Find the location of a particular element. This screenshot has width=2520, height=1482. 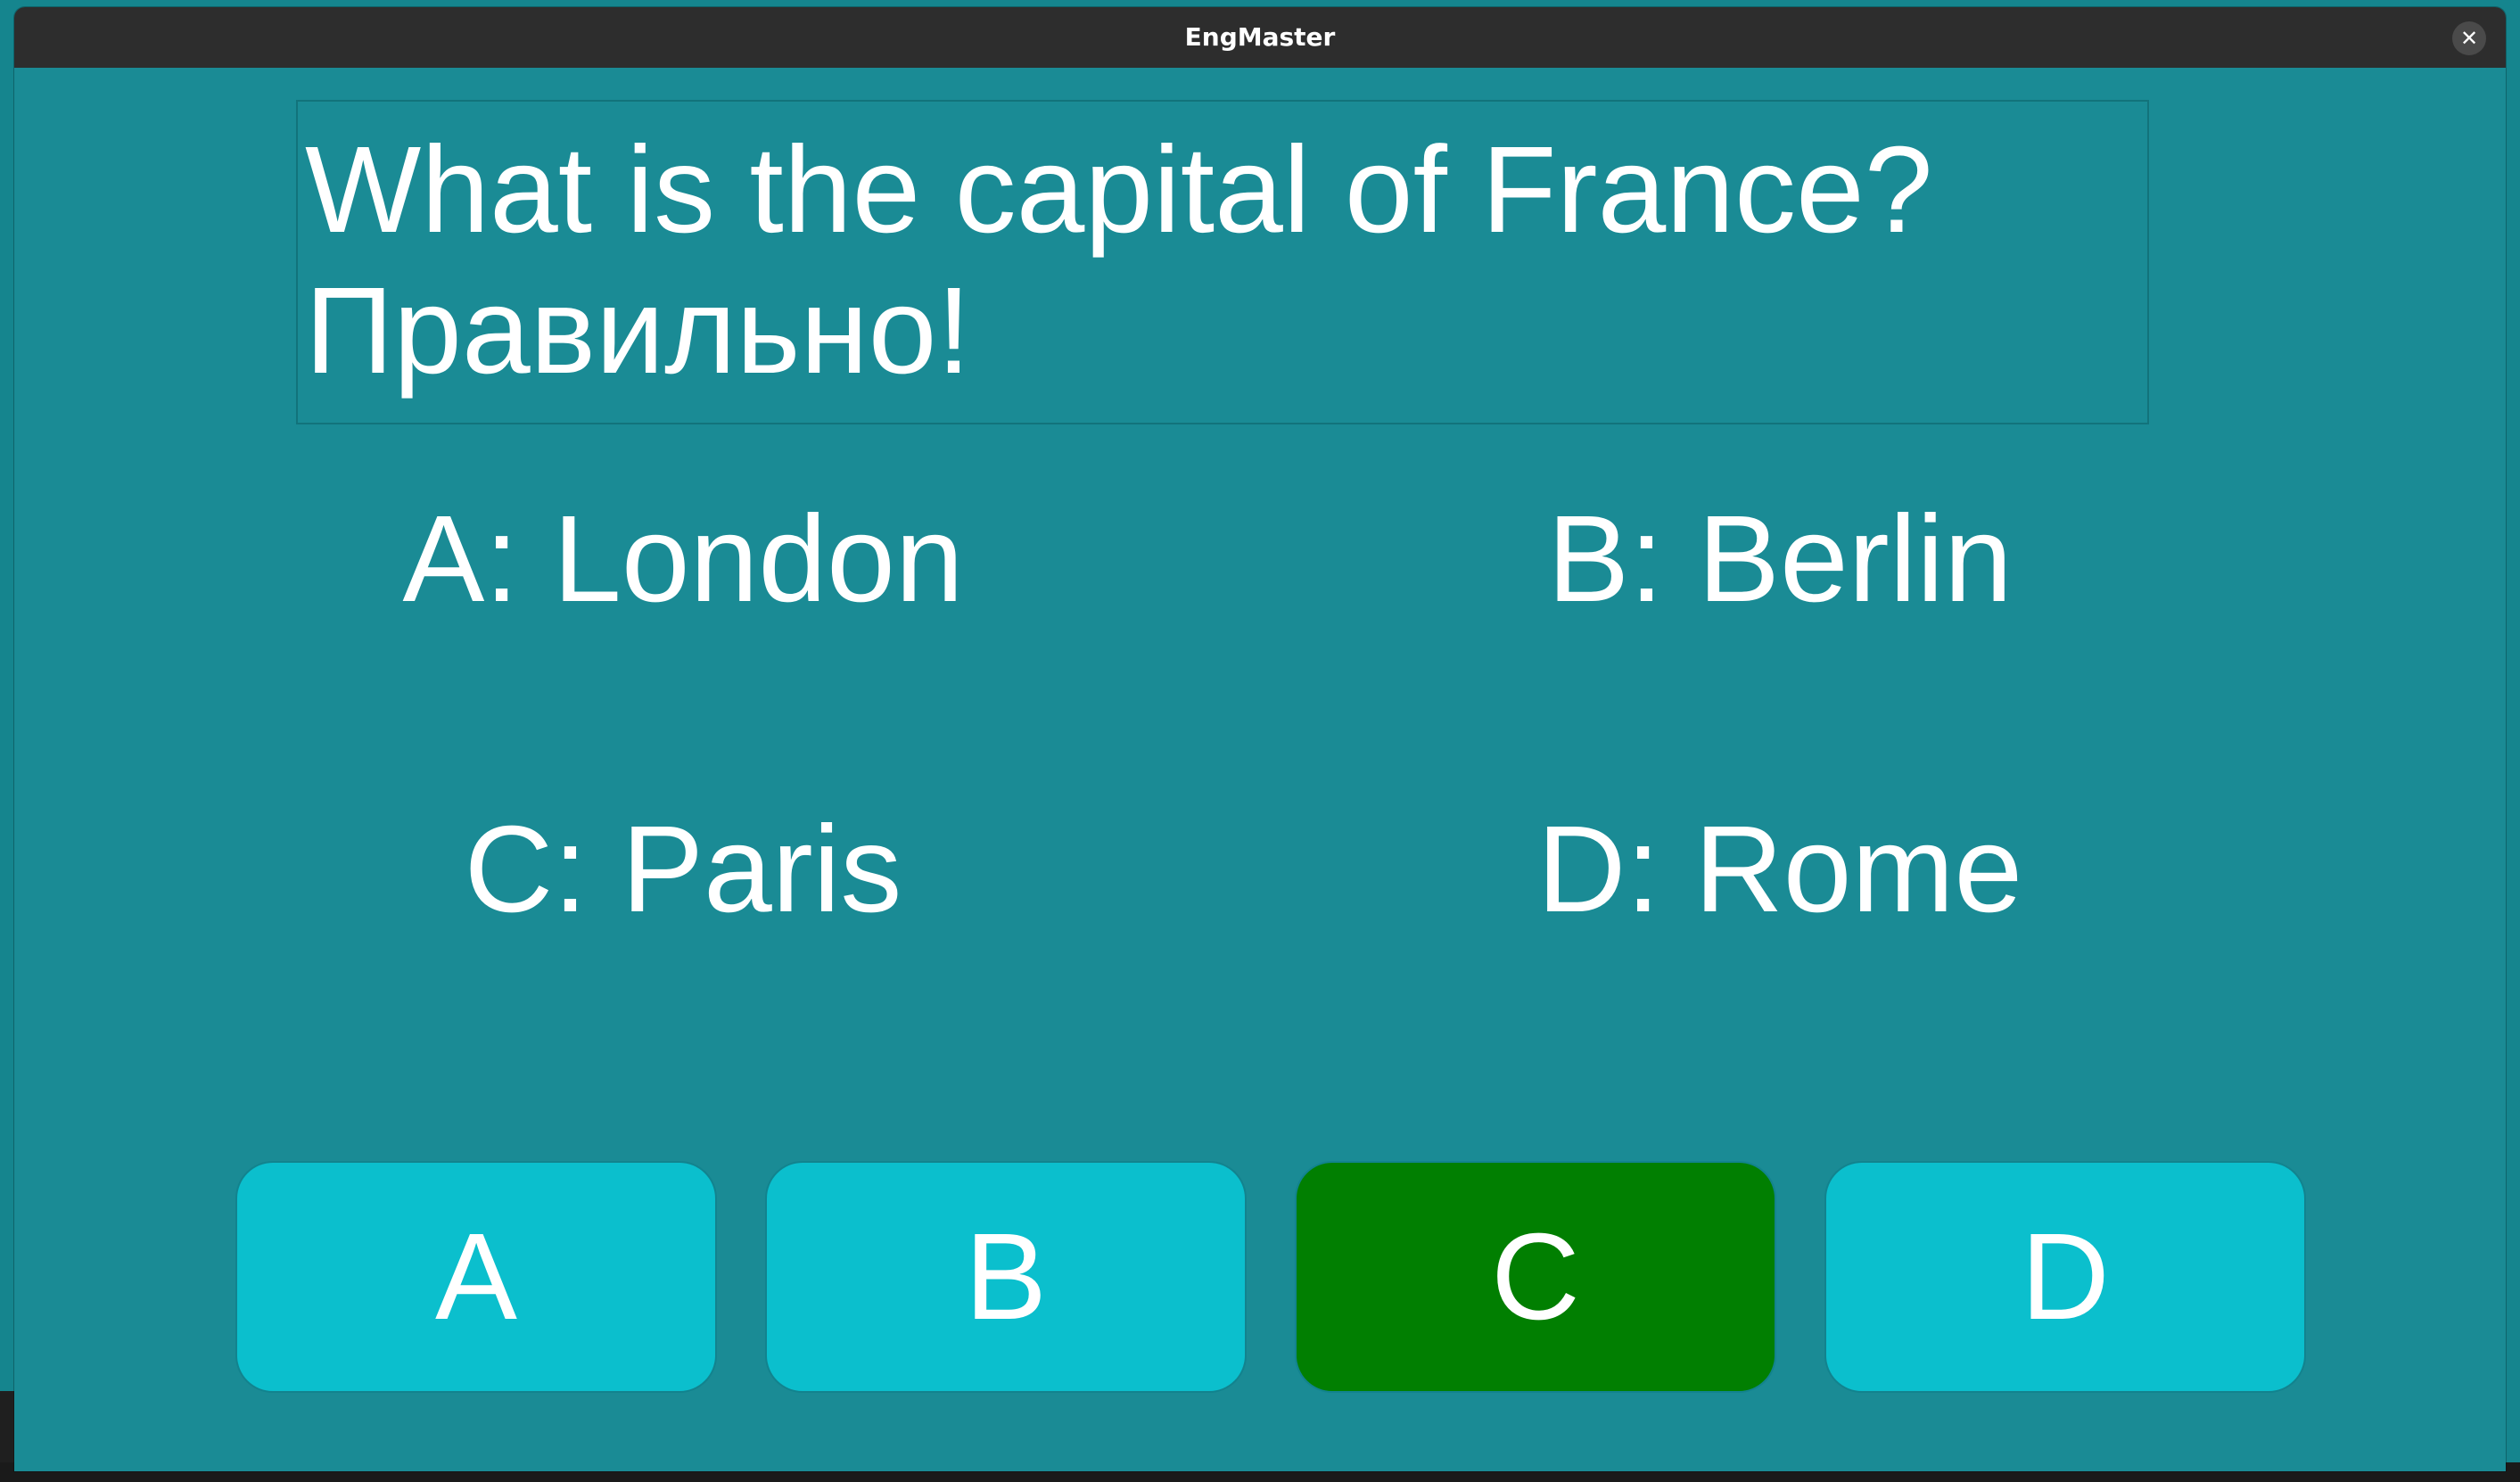

option-c-label: C: Paris is located at coordinates (683, 869).